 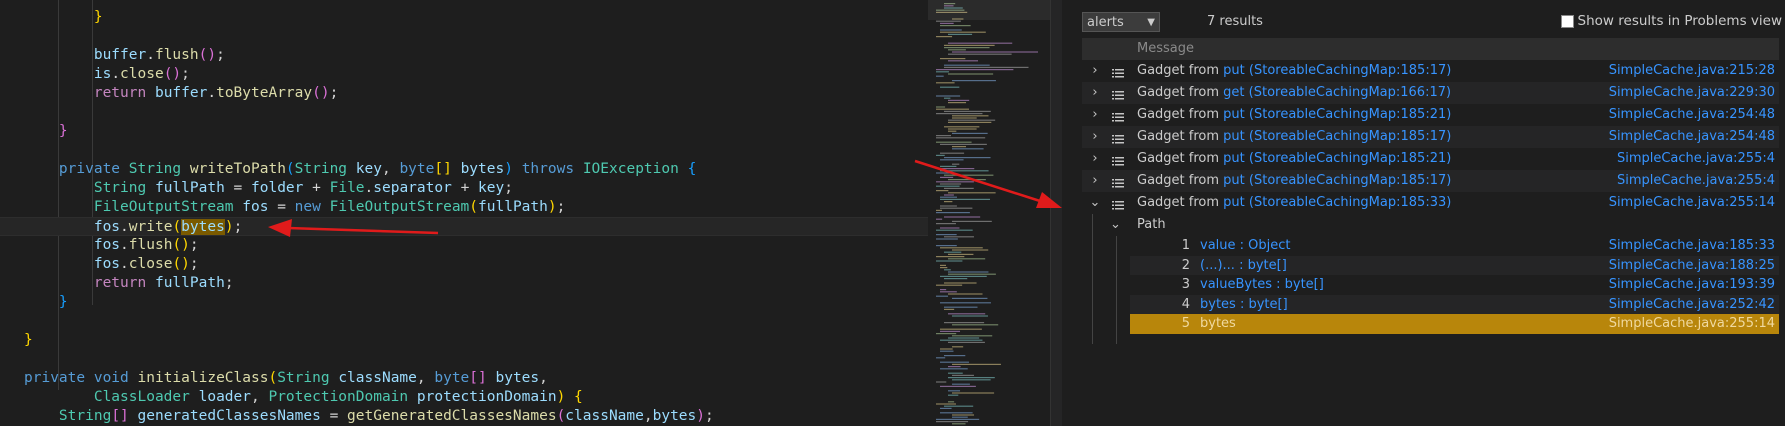 What do you see at coordinates (1056, 213) in the screenshot?
I see `panel-splitter` at bounding box center [1056, 213].